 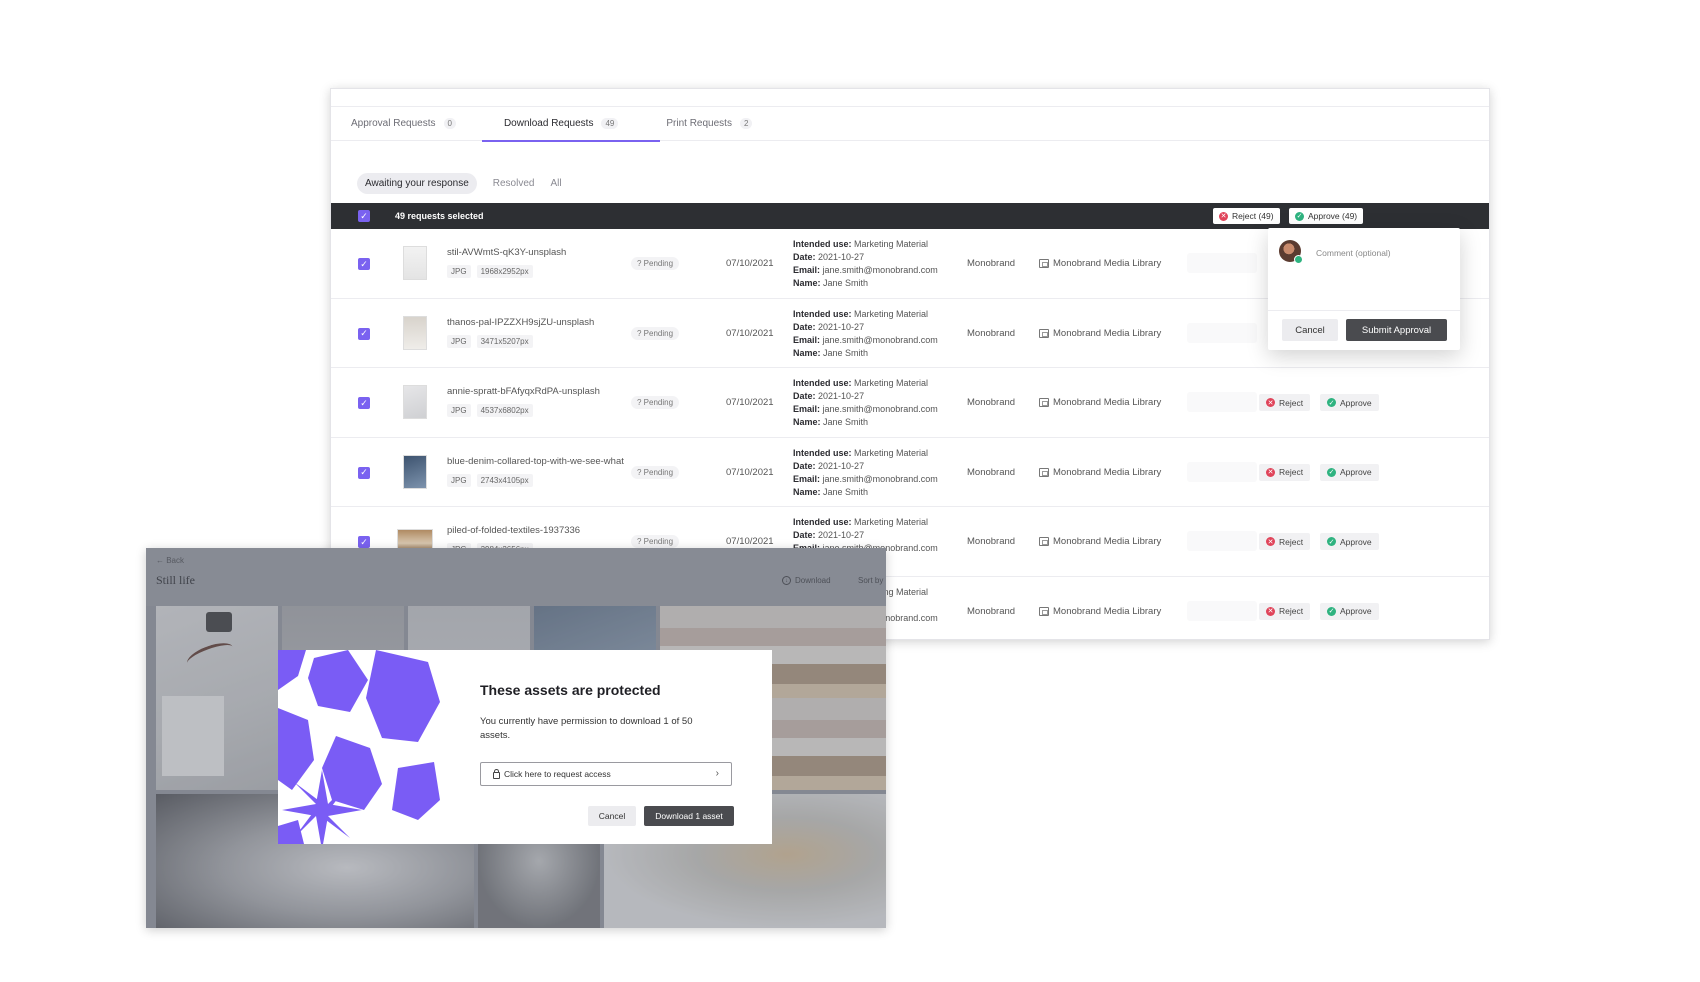 I want to click on tab-download-requests: Download Requests 49, so click(x=571, y=124).